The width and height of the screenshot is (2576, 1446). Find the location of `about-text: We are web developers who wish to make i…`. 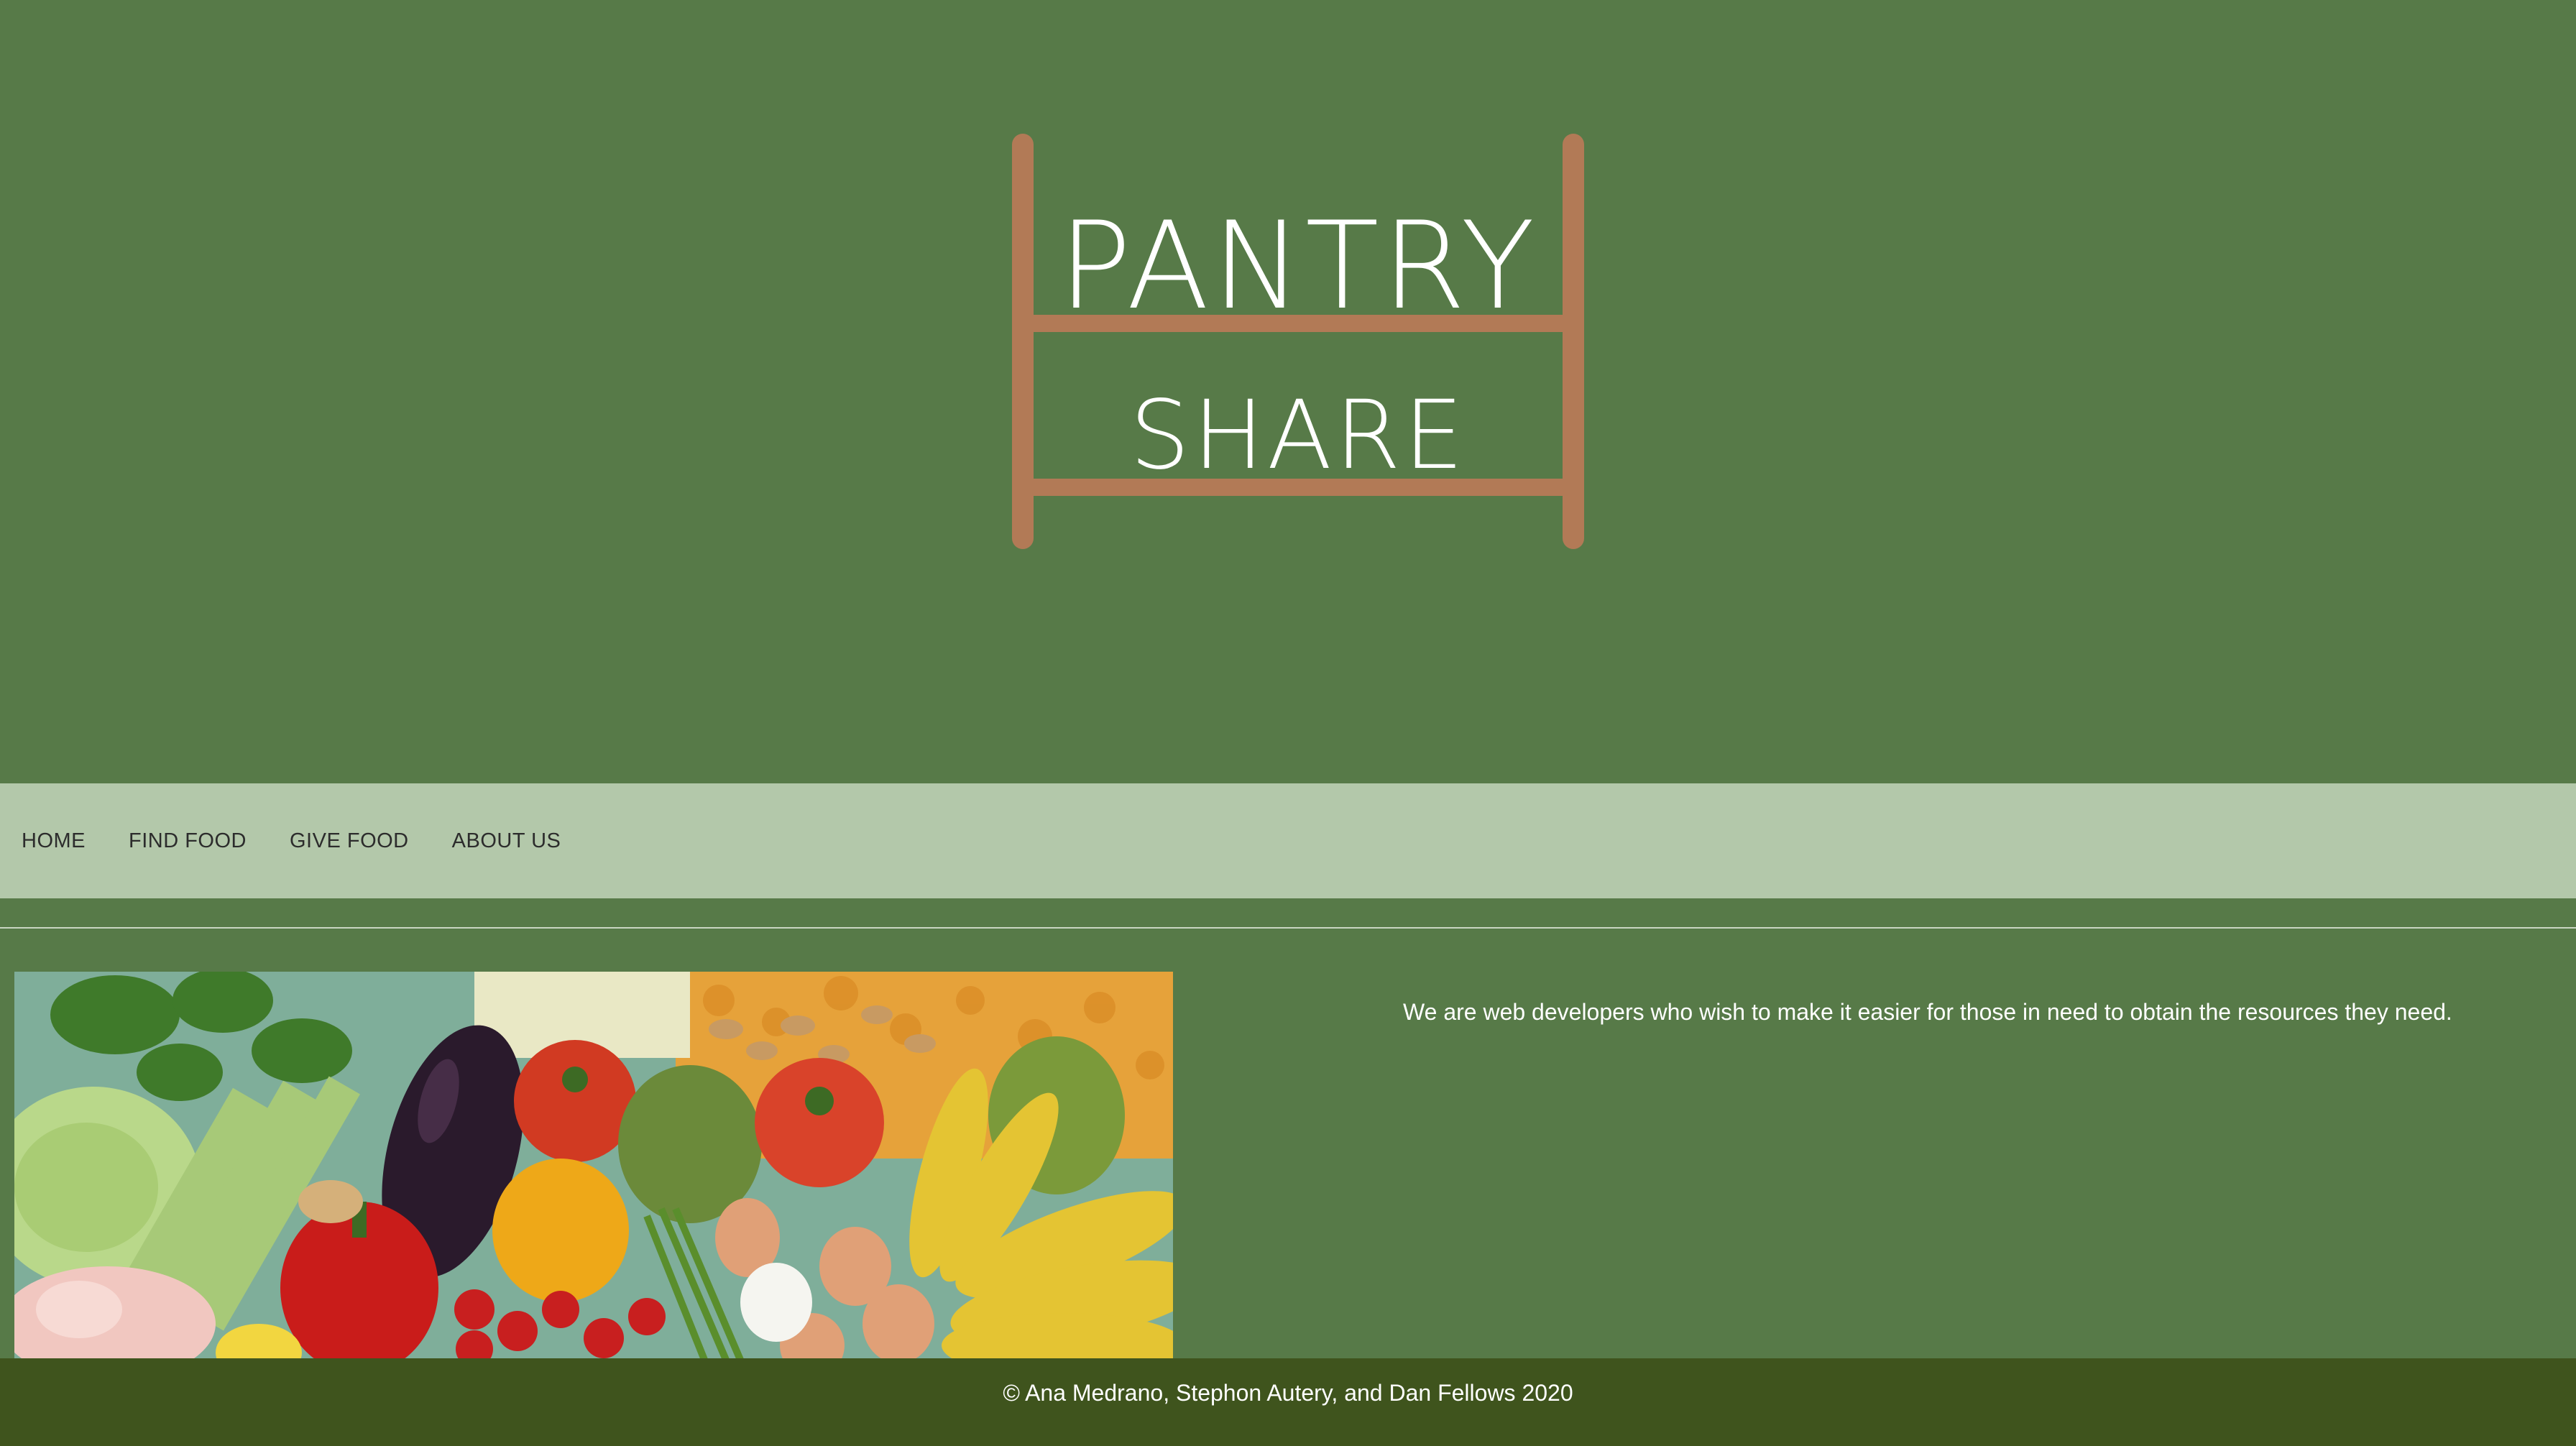

about-text: We are web developers who wish to make i… is located at coordinates (1927, 1012).